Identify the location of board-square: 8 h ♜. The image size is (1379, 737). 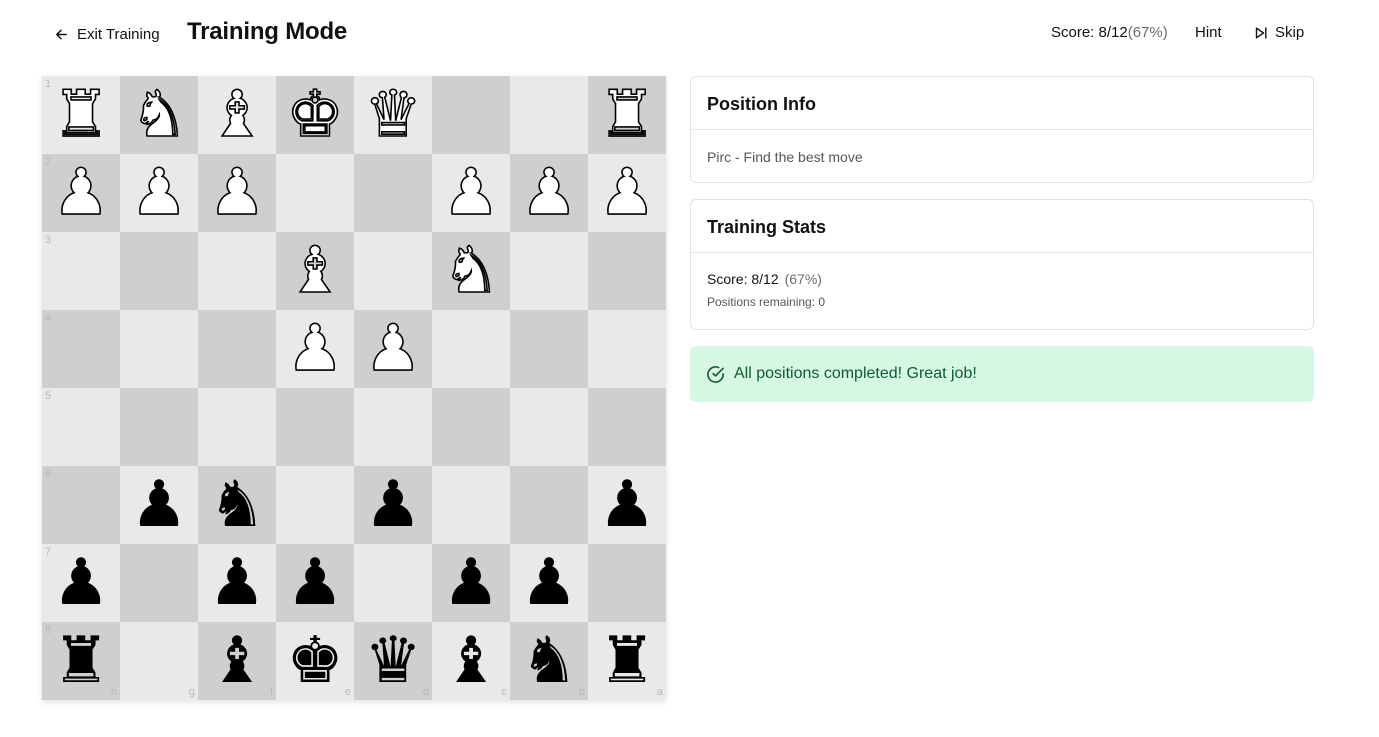
(81, 661).